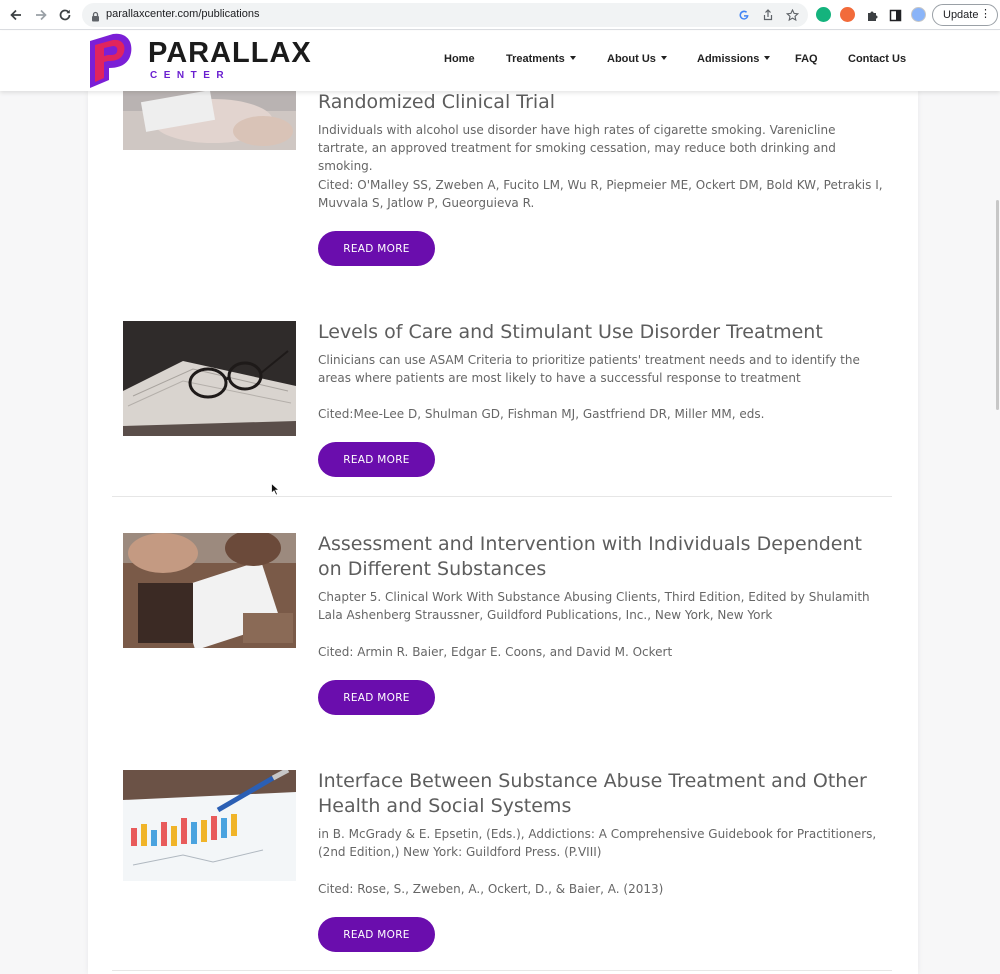 Image resolution: width=1000 pixels, height=974 pixels. What do you see at coordinates (603, 102) in the screenshot?
I see `publication-title: Randomized Clinical Trial` at bounding box center [603, 102].